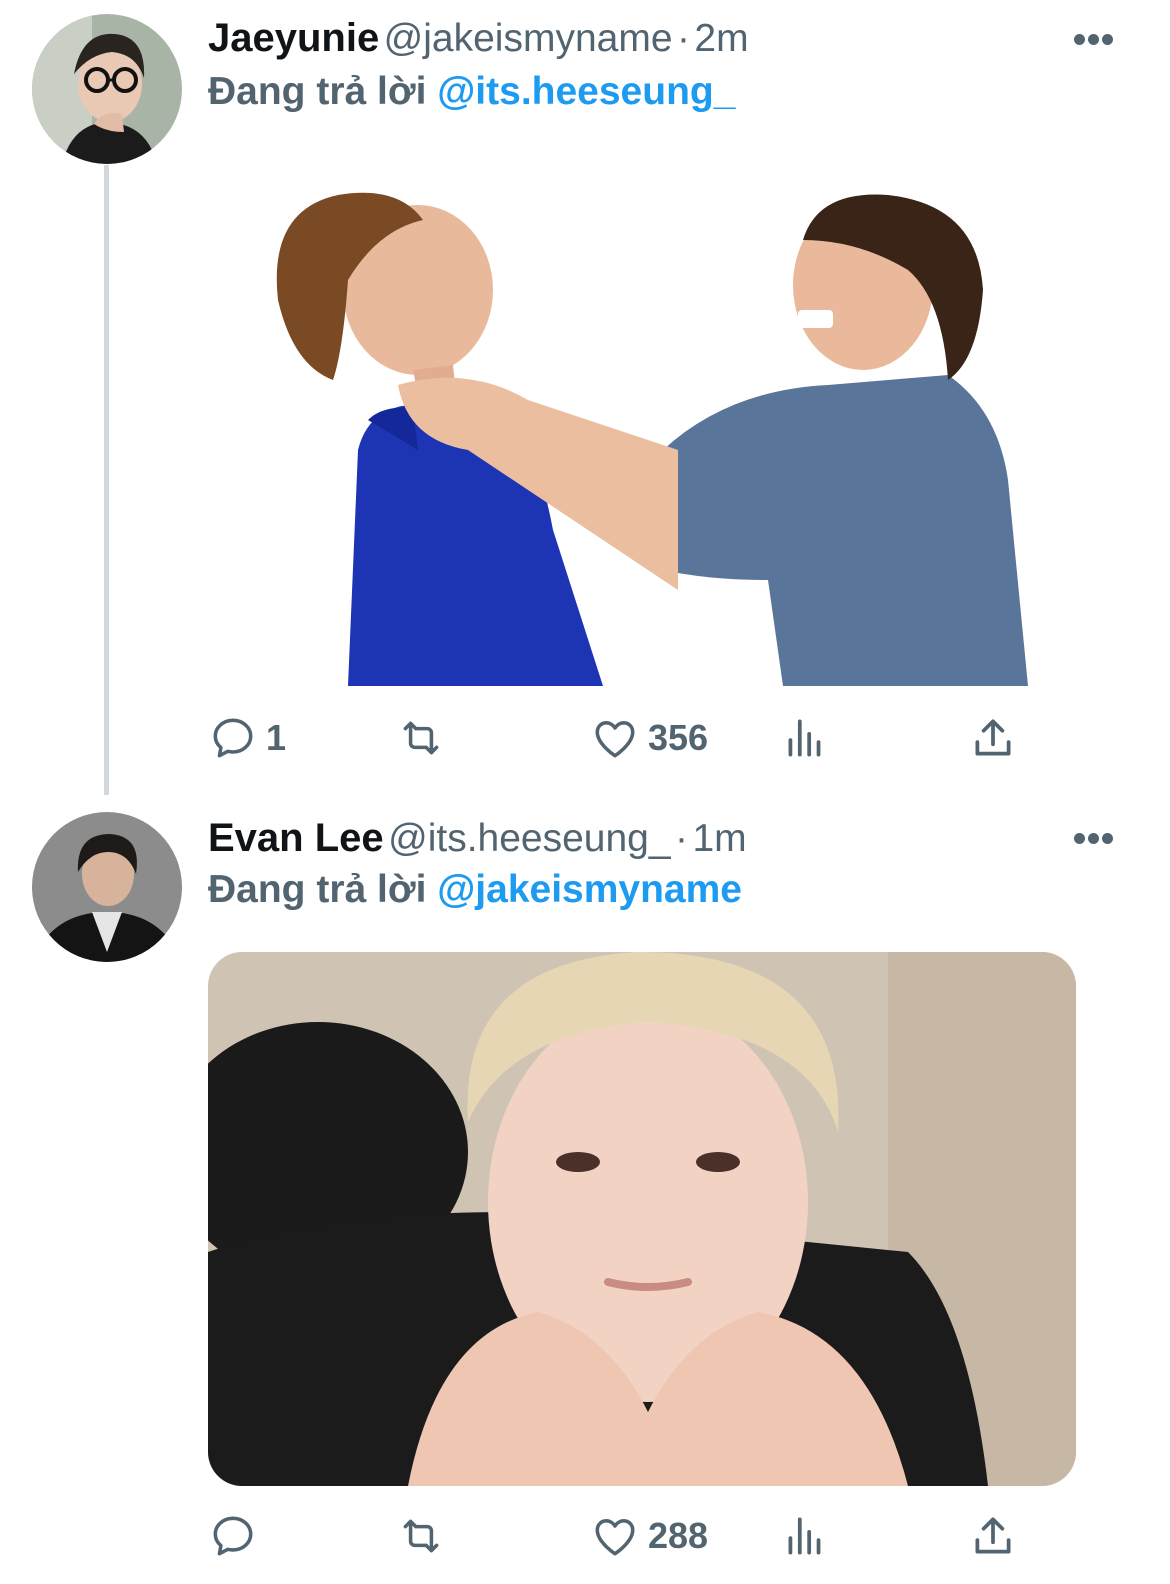 The width and height of the screenshot is (1170, 1584). I want to click on display-name: Evan Lee, so click(296, 838).